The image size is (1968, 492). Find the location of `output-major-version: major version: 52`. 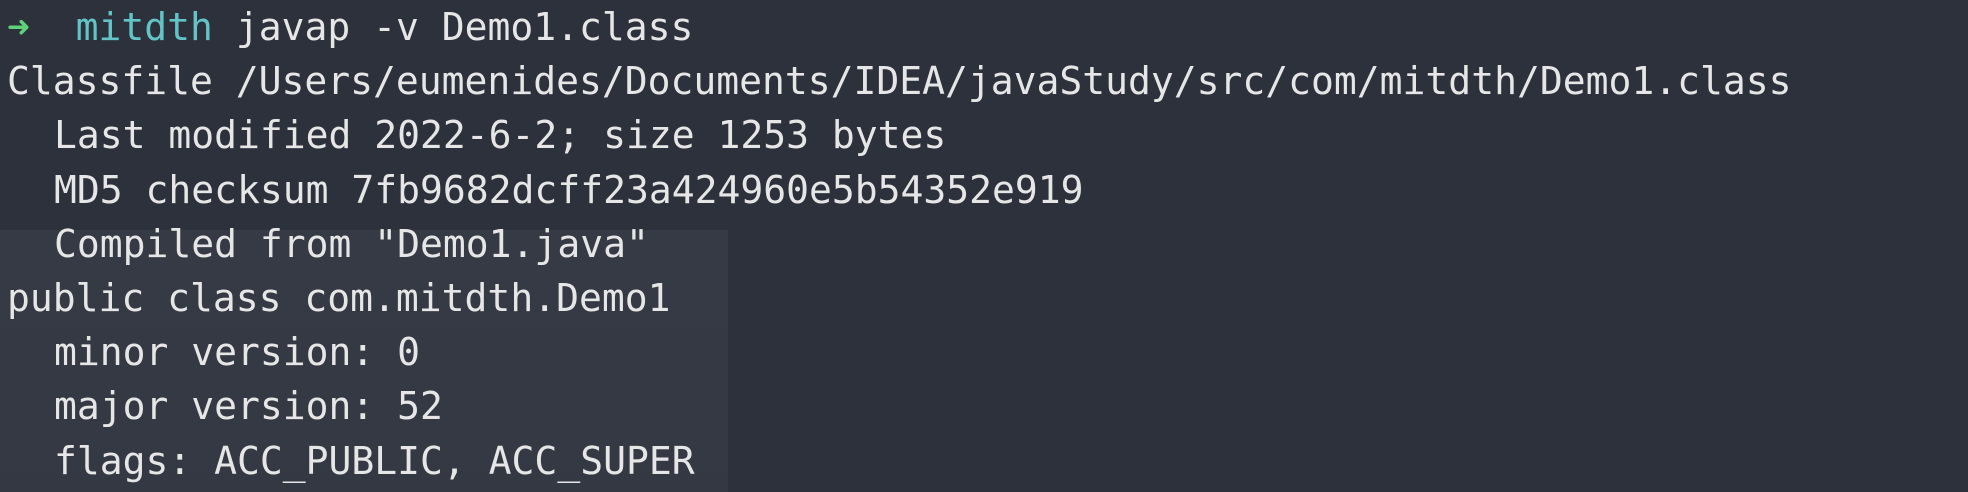

output-major-version: major version: 52 is located at coordinates (248, 406).